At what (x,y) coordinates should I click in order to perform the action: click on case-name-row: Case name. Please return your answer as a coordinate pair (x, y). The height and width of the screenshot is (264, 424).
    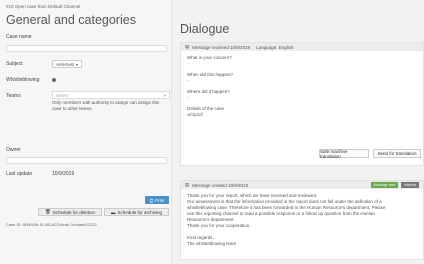
    Looking at the image, I should click on (29, 37).